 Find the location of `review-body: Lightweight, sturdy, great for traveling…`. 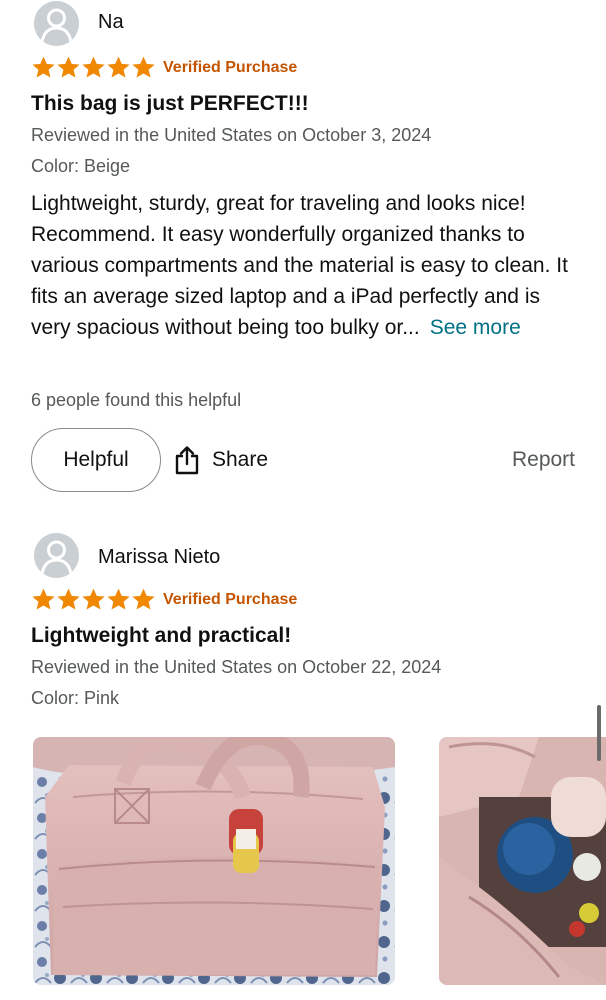

review-body: Lightweight, sturdy, great for traveling… is located at coordinates (306, 265).